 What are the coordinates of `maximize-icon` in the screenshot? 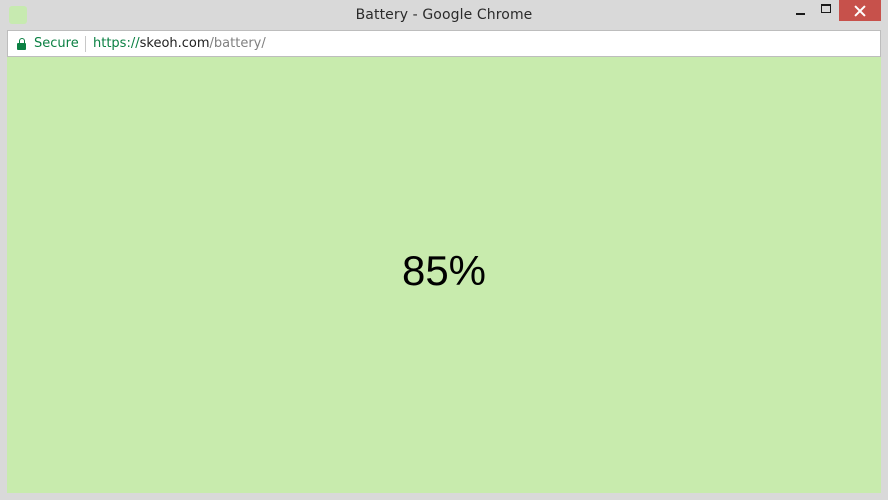 It's located at (826, 8).